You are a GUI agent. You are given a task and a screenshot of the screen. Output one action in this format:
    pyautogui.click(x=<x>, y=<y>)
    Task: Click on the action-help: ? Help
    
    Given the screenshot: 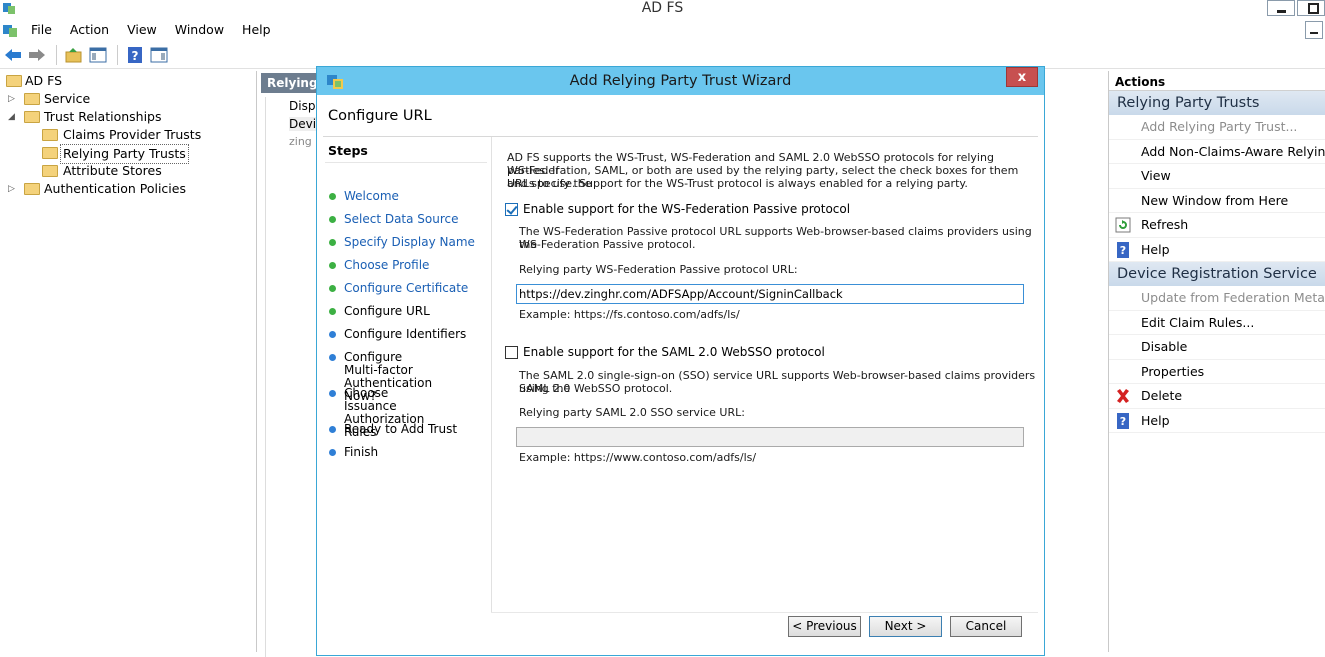 What is the action you would take?
    pyautogui.click(x=1217, y=250)
    